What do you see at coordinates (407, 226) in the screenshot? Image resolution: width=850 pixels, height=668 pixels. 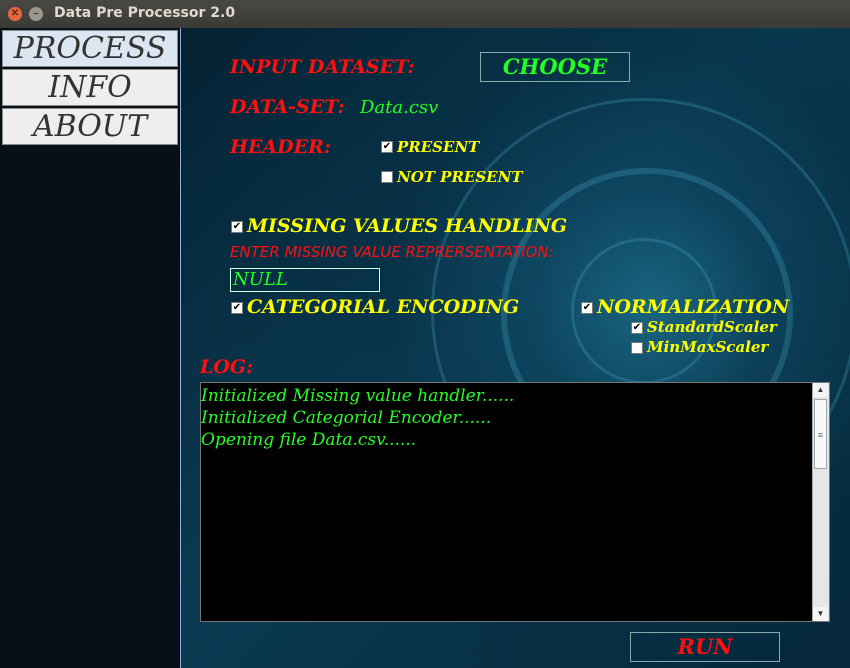 I see `missing-values-label: MISSING VALUES HANDLING` at bounding box center [407, 226].